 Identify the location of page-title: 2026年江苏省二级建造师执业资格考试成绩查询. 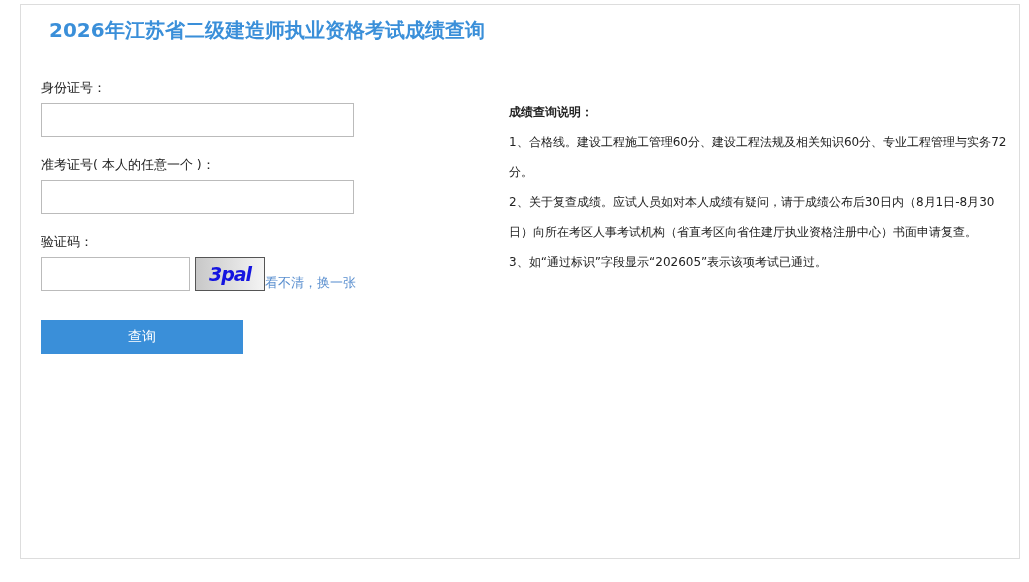
(267, 30).